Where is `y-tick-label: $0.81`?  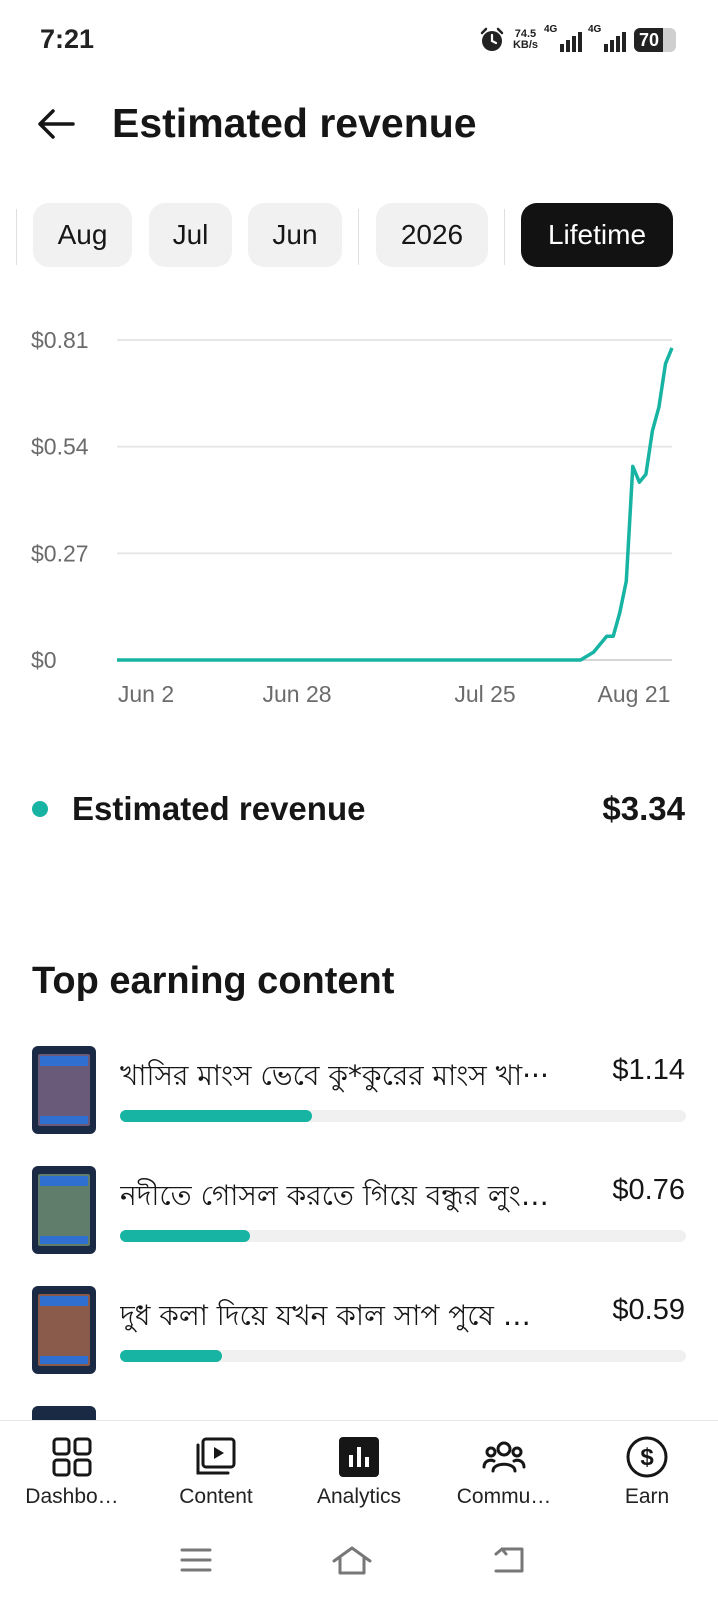 y-tick-label: $0.81 is located at coordinates (60, 340).